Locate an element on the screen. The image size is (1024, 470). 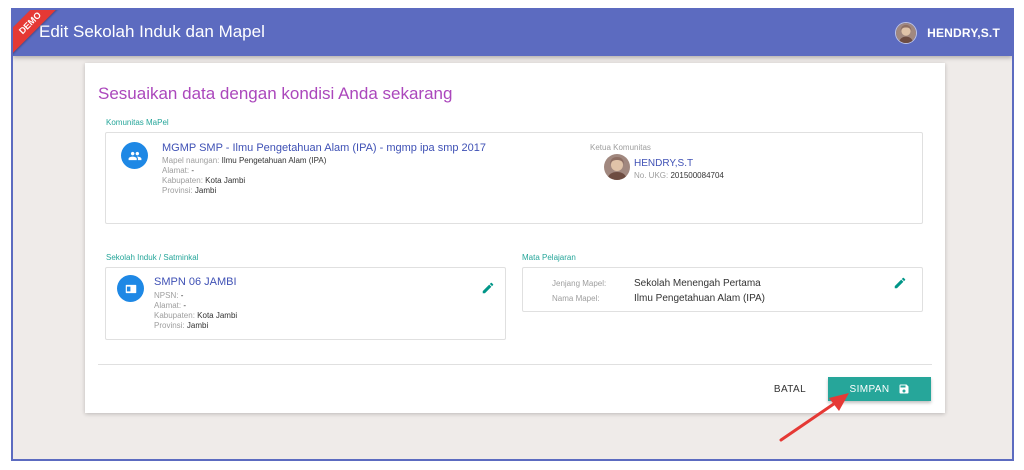
mapel-jenjang-label: Jenjang Mapel: is located at coordinates (579, 283).